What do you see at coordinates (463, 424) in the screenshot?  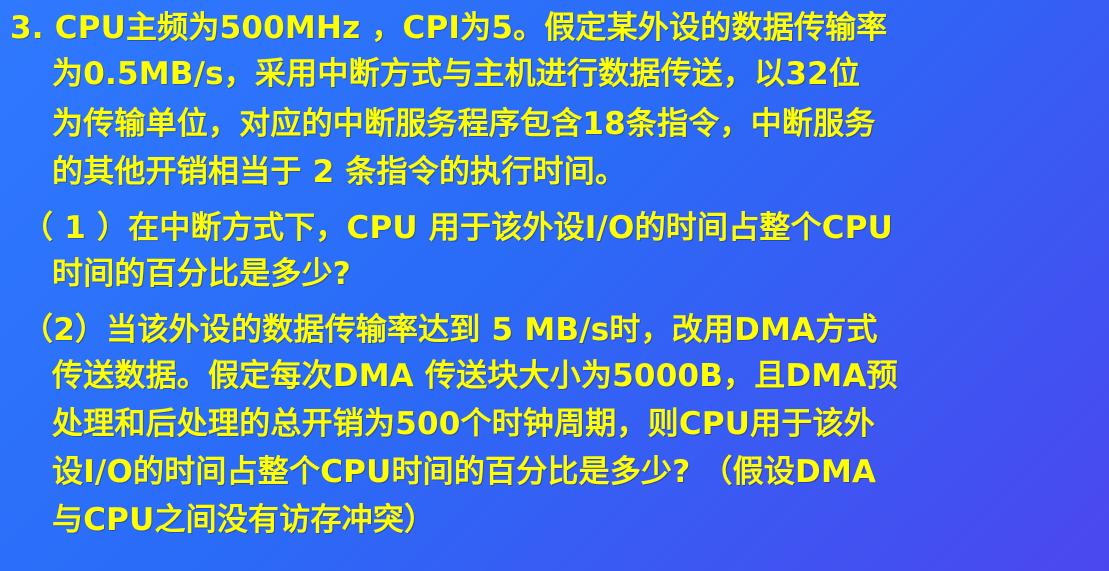 I see `subquestion-2-line-3: 处理和后处理的总开销为500个时钟周期，则CPU用于该外` at bounding box center [463, 424].